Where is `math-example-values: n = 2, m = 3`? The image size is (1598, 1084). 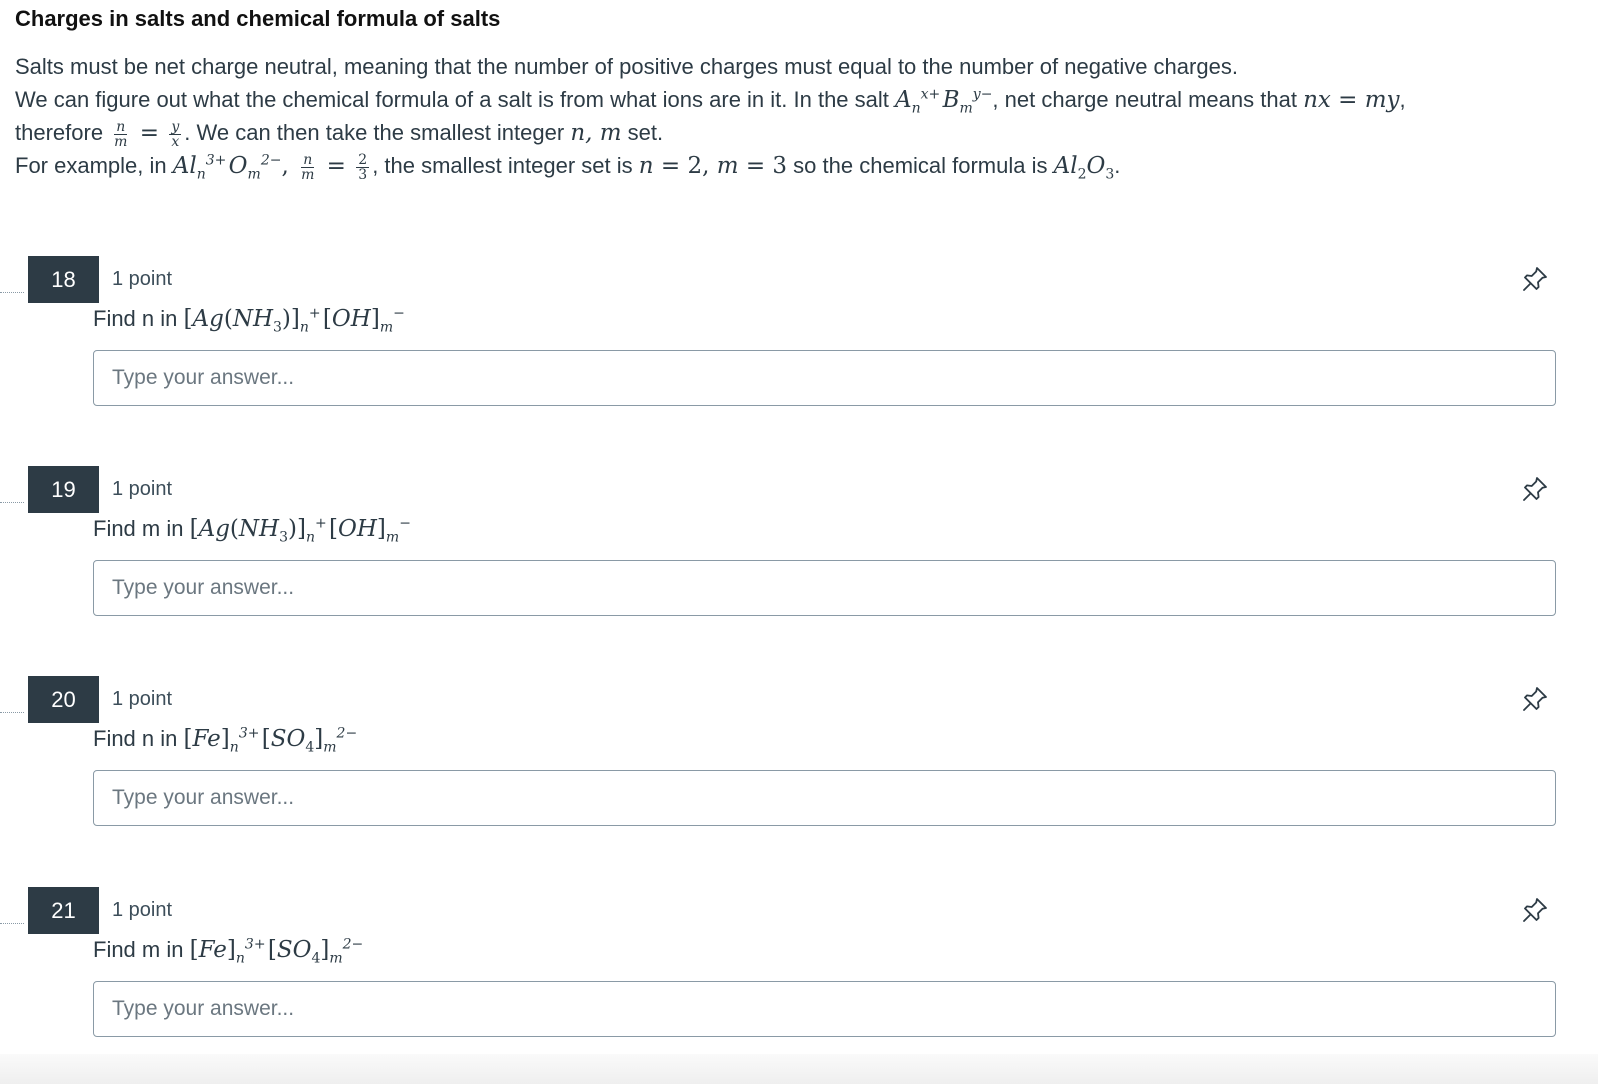
math-example-values: n = 2, m = 3 is located at coordinates (713, 166).